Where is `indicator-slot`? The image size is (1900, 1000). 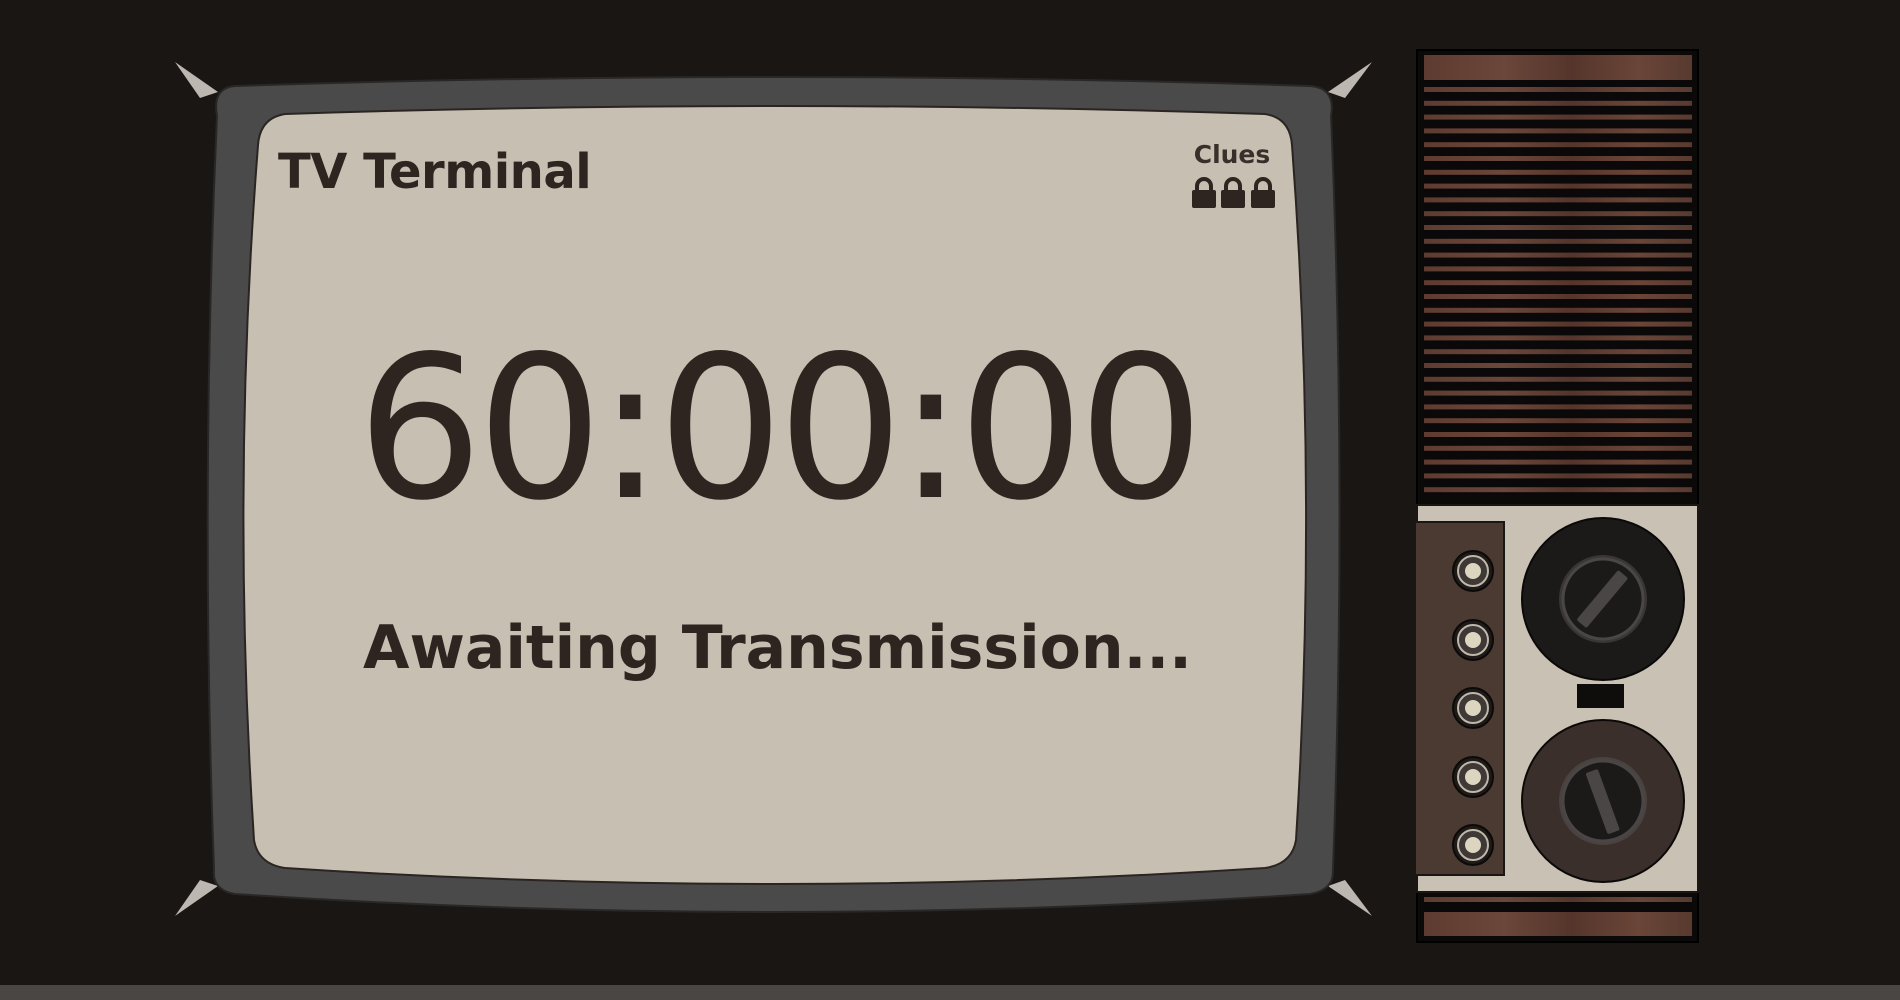 indicator-slot is located at coordinates (1600, 696).